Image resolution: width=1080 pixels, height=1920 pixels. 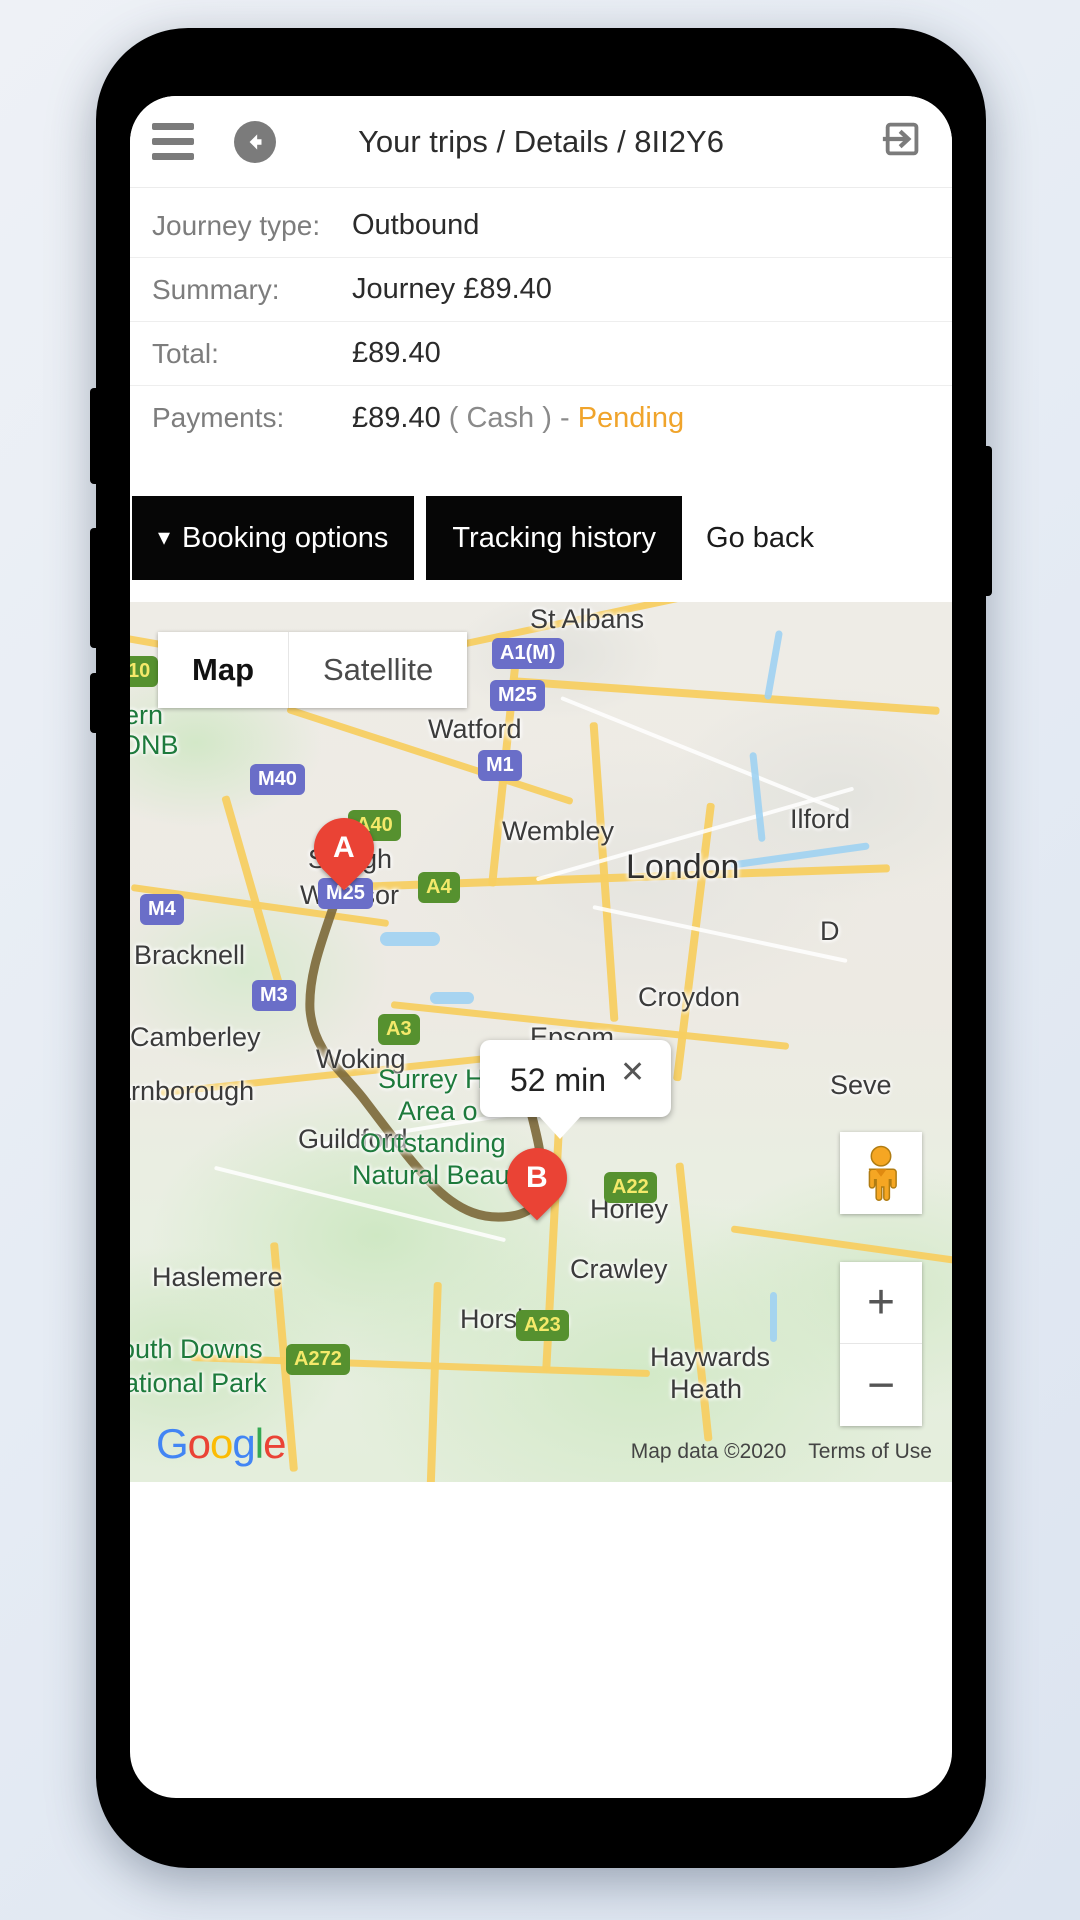 What do you see at coordinates (710, 1357) in the screenshot?
I see `map-city-label: Haywards` at bounding box center [710, 1357].